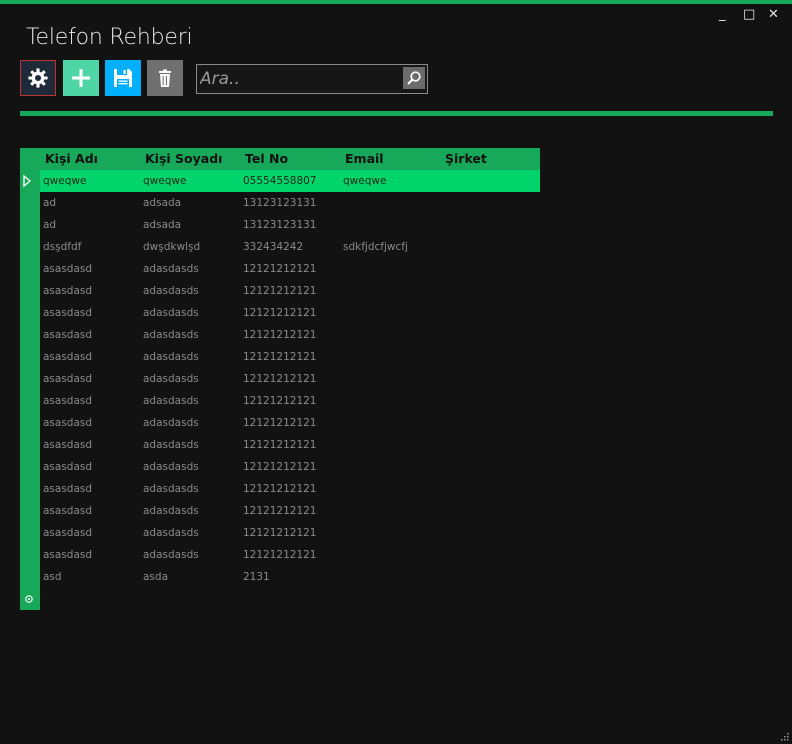  I want to click on cell-first-name: dsşdfdf, so click(62, 247).